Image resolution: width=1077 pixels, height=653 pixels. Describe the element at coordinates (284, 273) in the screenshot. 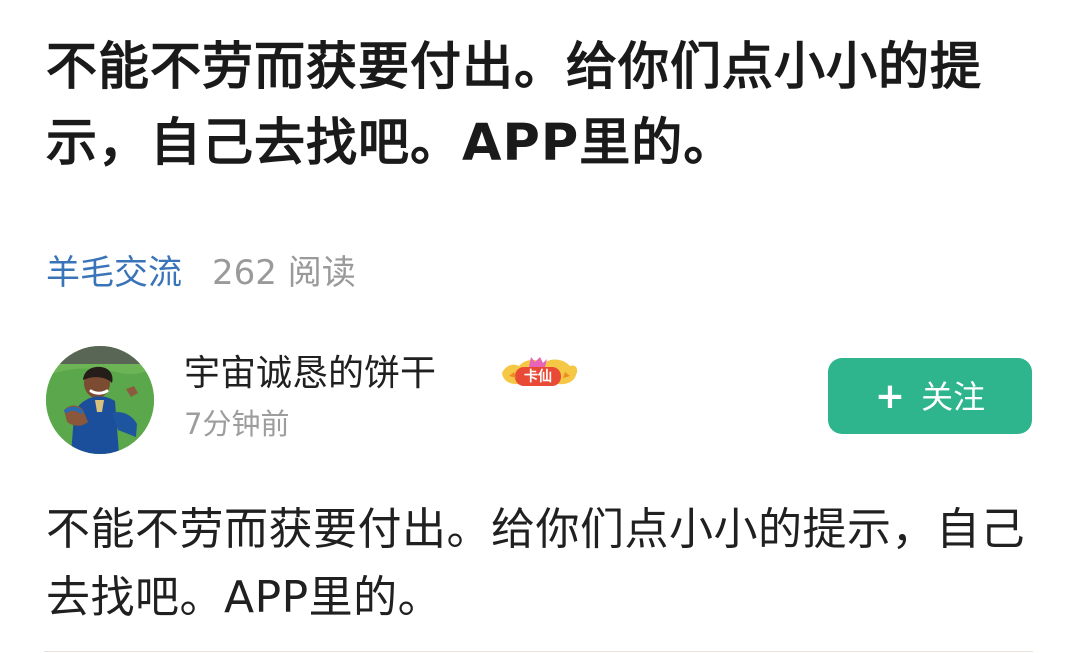

I see `read-count: 262 阅读` at that location.